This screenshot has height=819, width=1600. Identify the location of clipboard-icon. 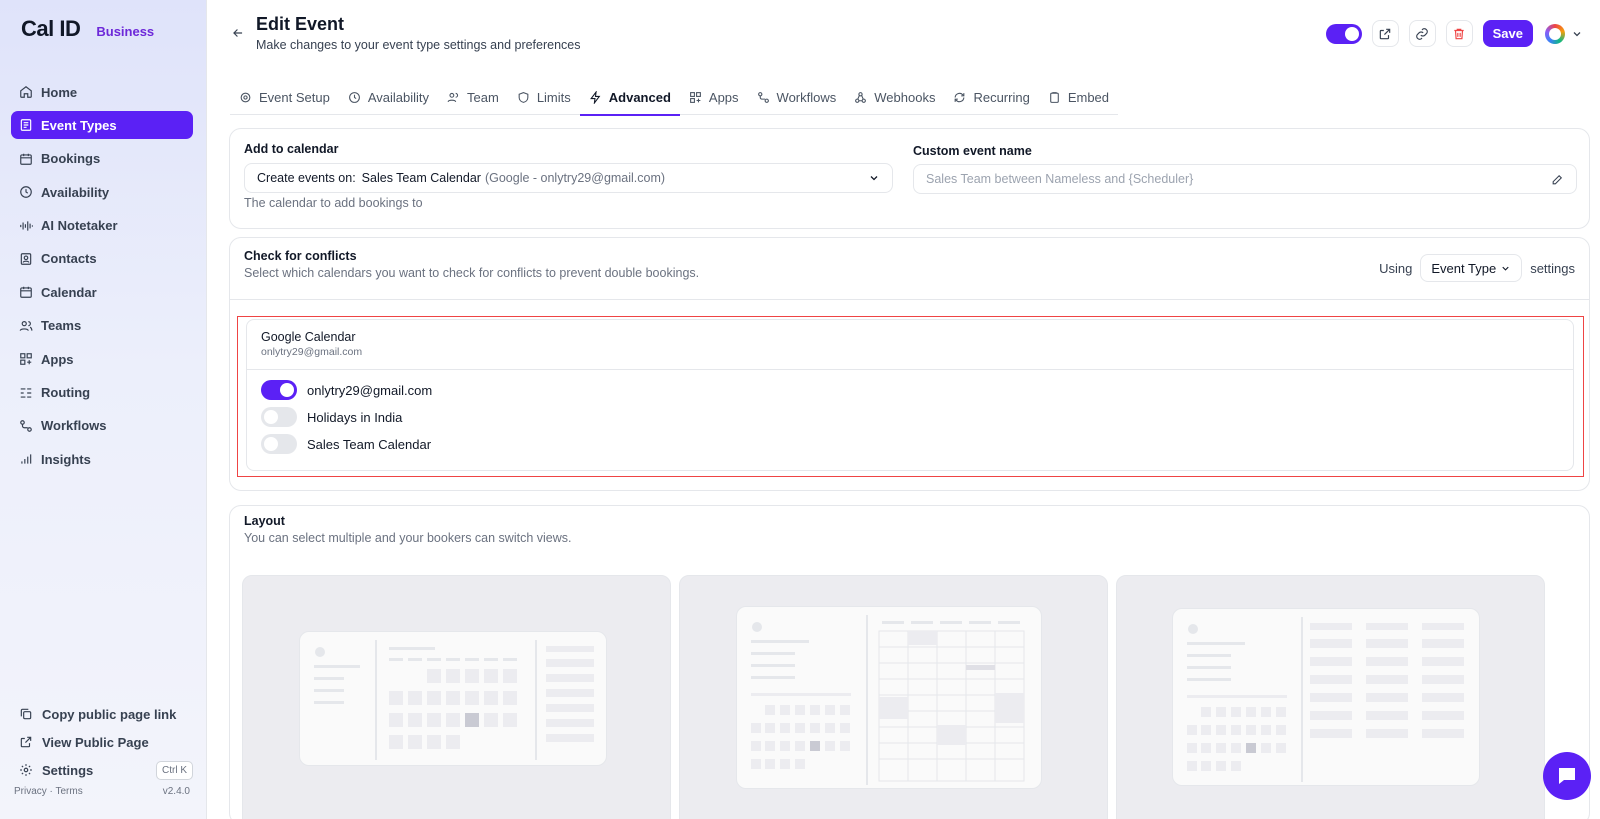
(1054, 97).